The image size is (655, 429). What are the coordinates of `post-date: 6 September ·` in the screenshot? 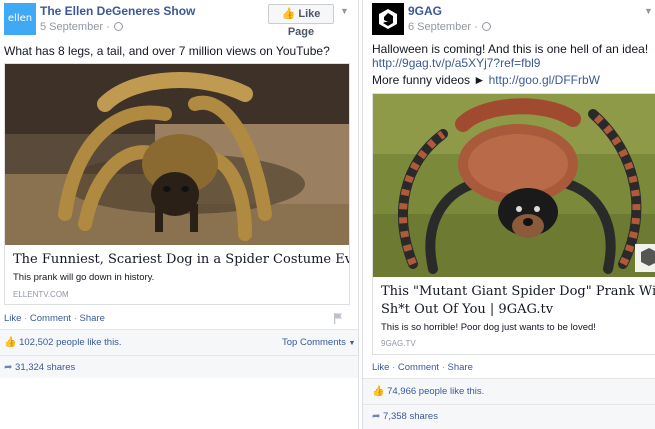 It's located at (449, 27).